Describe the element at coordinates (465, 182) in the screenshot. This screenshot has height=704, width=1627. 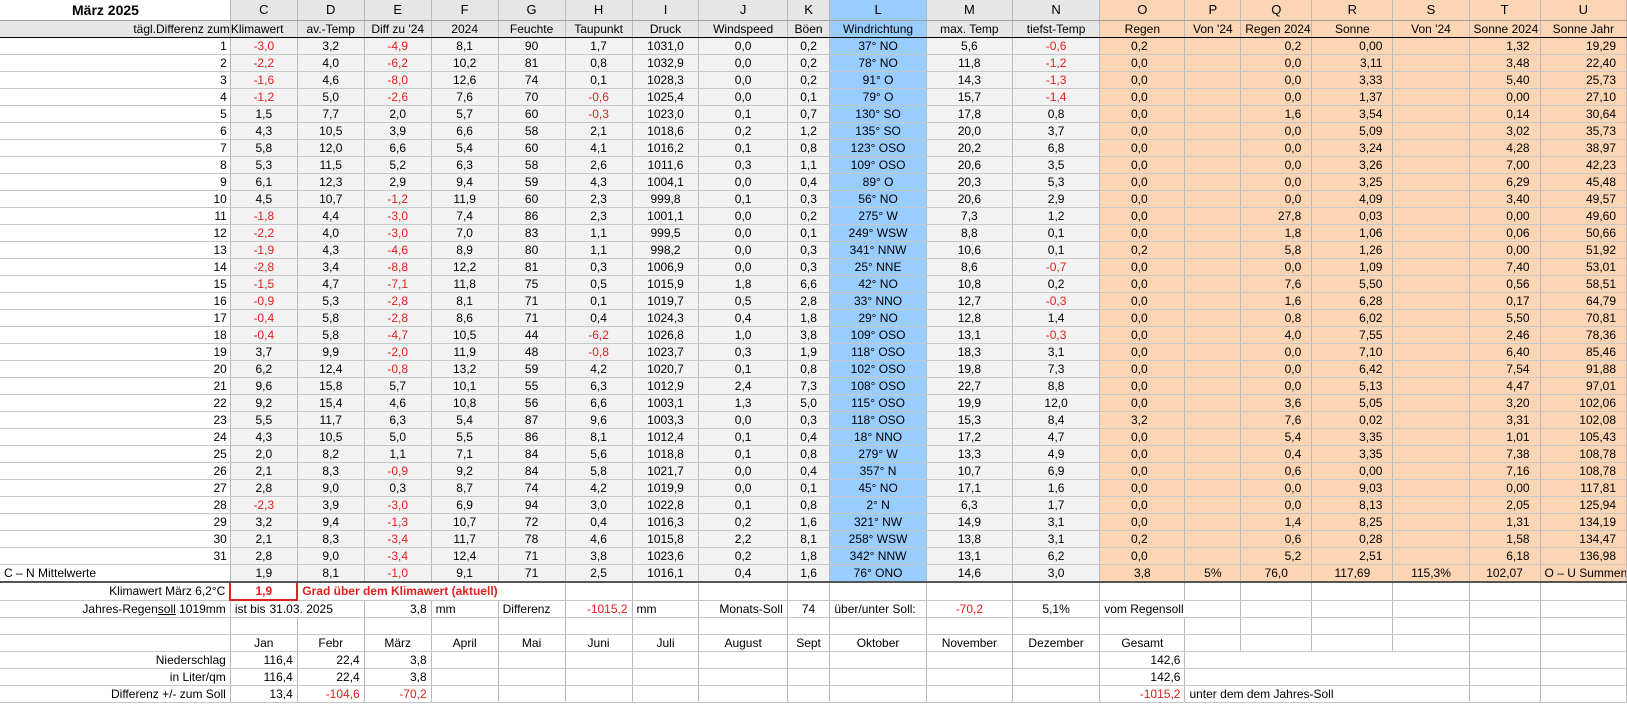
I see `cell-f: 9,4` at that location.